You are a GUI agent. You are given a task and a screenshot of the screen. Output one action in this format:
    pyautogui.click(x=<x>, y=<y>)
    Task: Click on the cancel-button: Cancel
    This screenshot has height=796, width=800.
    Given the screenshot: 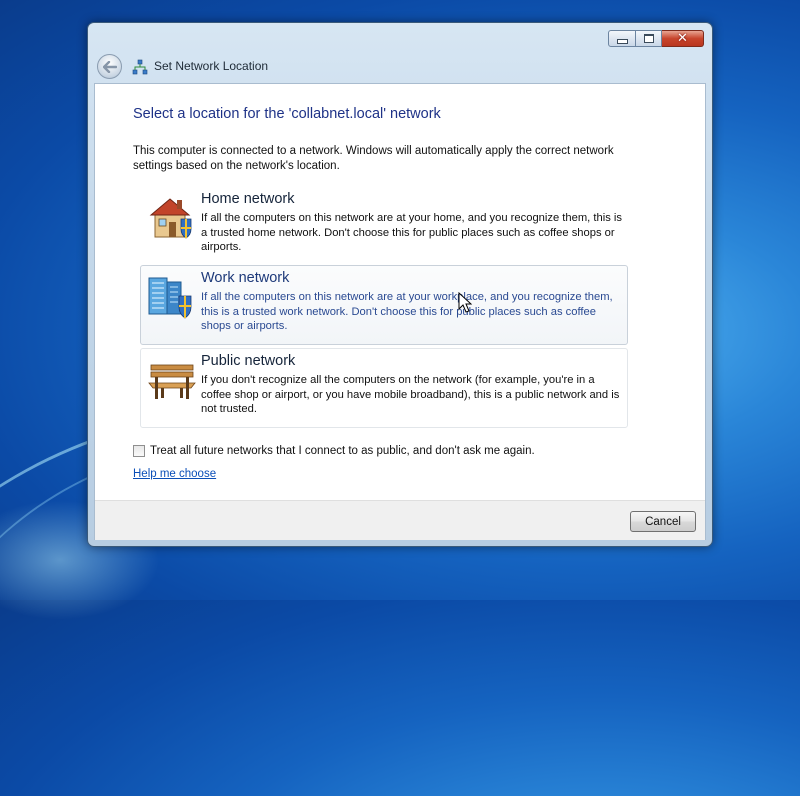 What is the action you would take?
    pyautogui.click(x=663, y=521)
    